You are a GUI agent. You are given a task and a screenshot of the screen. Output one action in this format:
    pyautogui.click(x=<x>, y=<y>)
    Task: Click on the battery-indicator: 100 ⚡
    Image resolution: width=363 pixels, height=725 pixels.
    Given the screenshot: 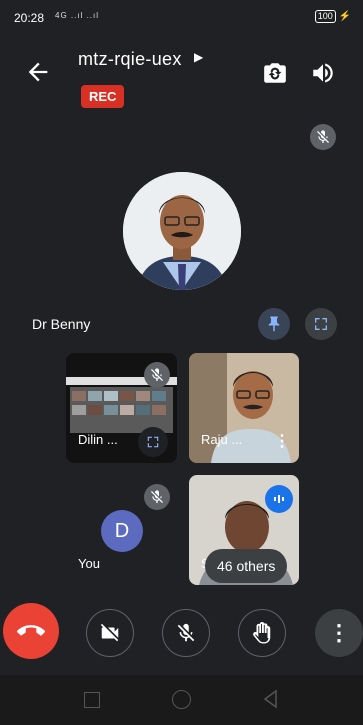 What is the action you would take?
    pyautogui.click(x=332, y=16)
    